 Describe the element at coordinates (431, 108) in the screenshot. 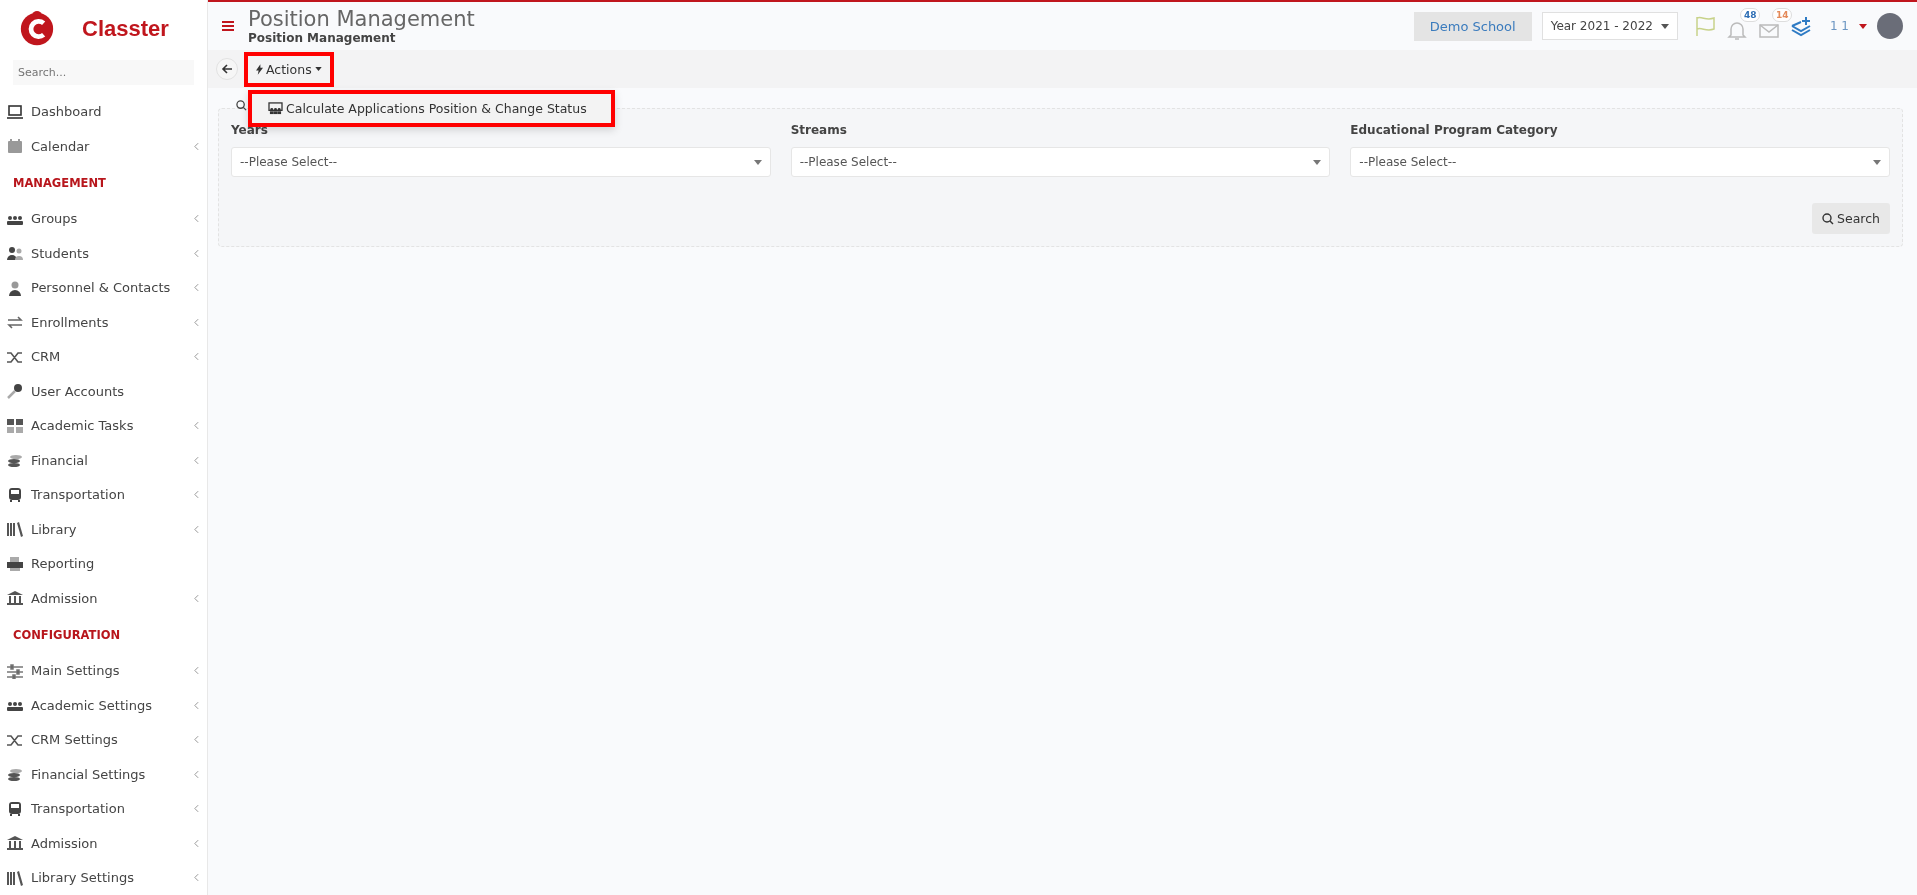

I see `menu-item: Calculate Applications Position & Change Status` at that location.